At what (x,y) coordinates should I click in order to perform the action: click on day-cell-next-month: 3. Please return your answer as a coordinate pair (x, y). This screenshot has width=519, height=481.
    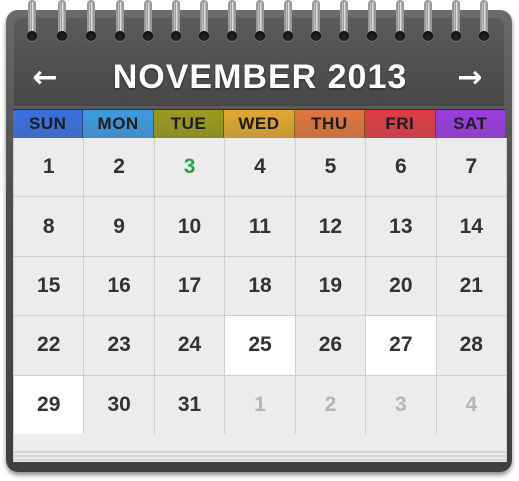
    Looking at the image, I should click on (401, 404).